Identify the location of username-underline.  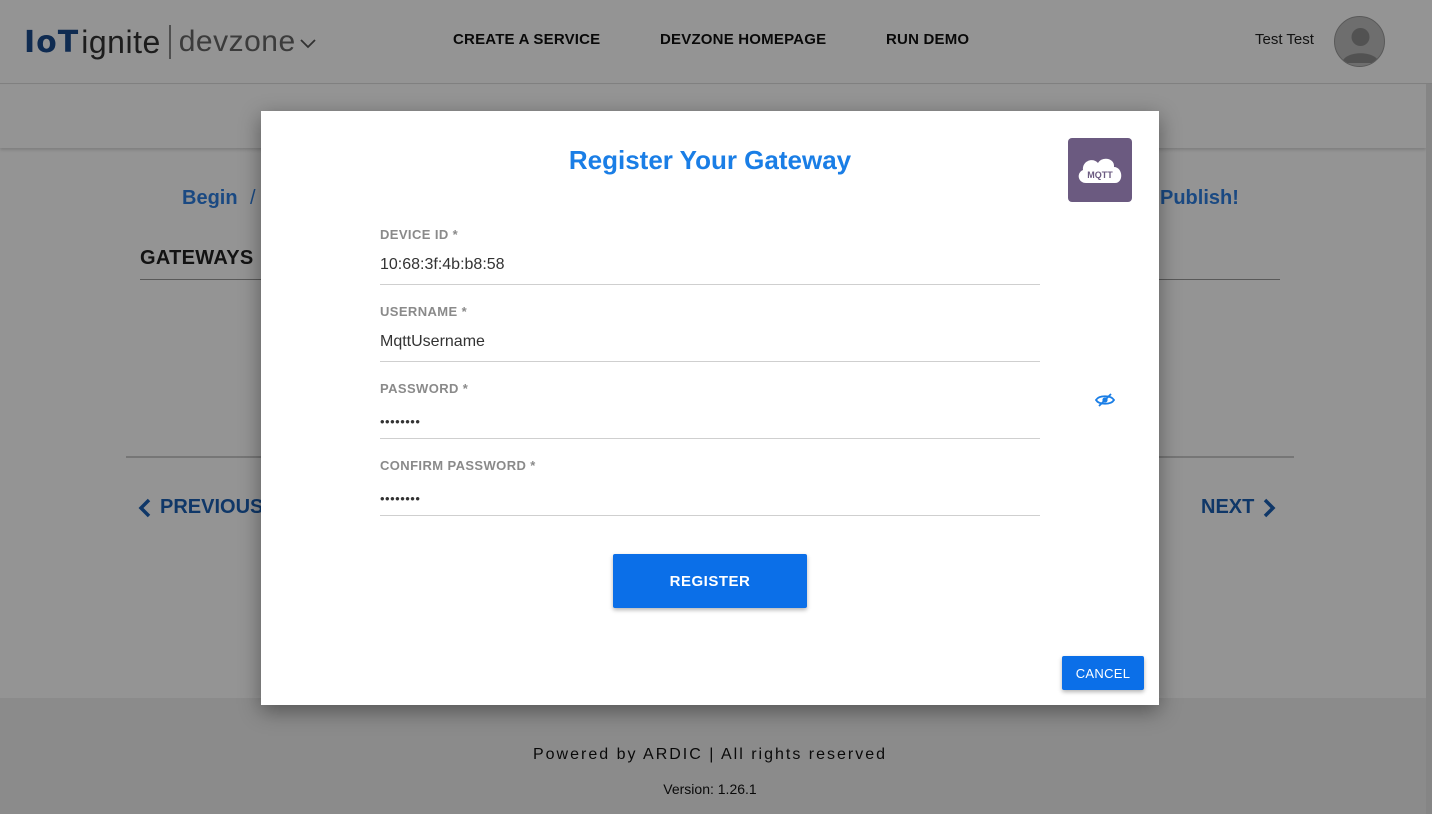
(710, 361).